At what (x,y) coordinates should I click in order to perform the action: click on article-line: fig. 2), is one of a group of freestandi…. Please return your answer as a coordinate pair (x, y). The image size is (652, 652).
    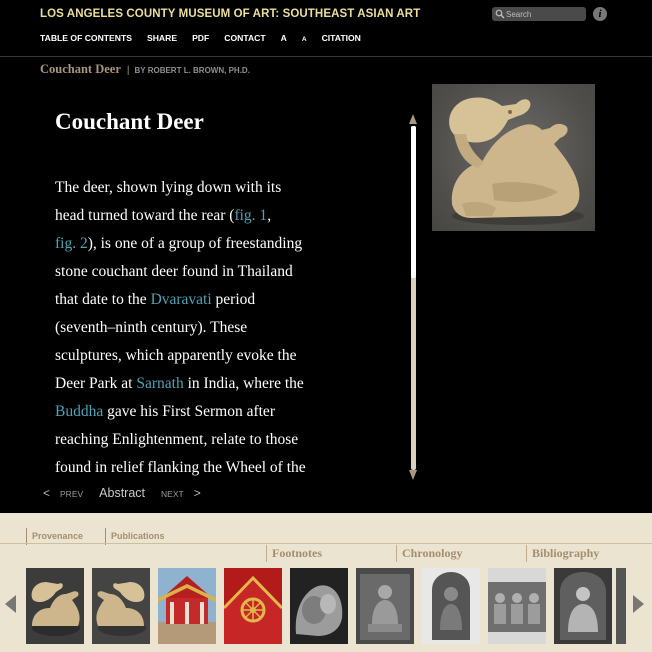
    Looking at the image, I should click on (225, 244).